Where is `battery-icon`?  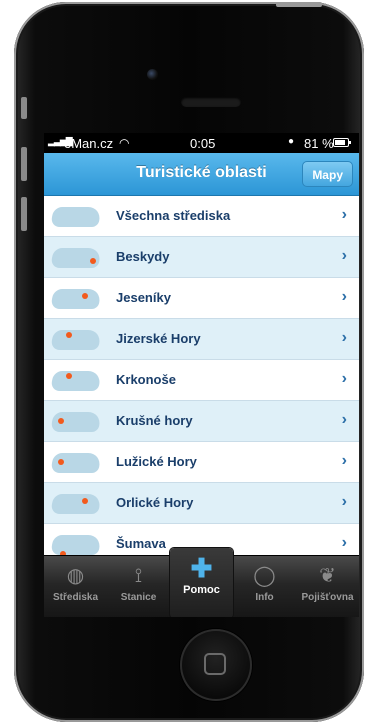
battery-icon is located at coordinates (342, 142).